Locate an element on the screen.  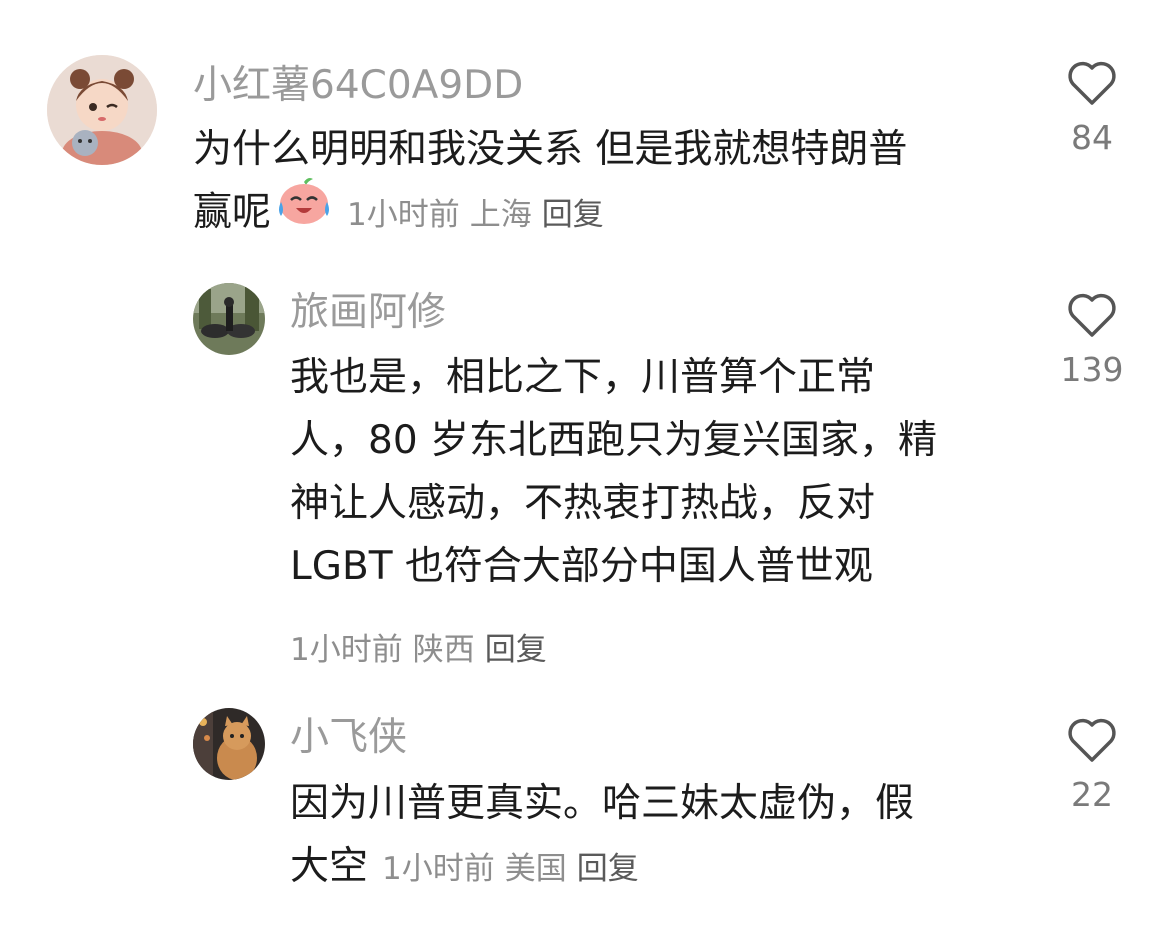
comment-text: 因为川普更真实。哈三妹太虚伪，假 大空 1小时前 美国 回复 is located at coordinates (650, 836).